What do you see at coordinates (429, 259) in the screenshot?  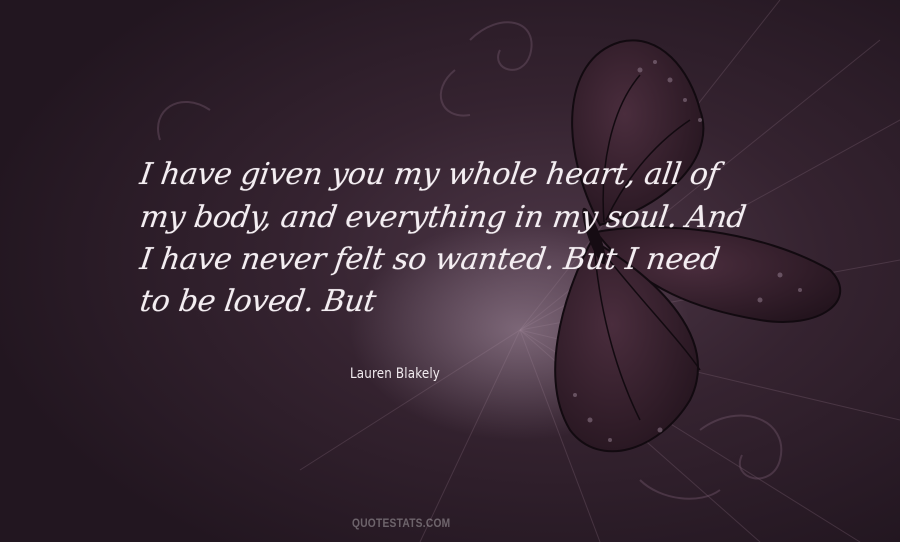 I see `quote-line-3: I have never felt so wanted. But I need` at bounding box center [429, 259].